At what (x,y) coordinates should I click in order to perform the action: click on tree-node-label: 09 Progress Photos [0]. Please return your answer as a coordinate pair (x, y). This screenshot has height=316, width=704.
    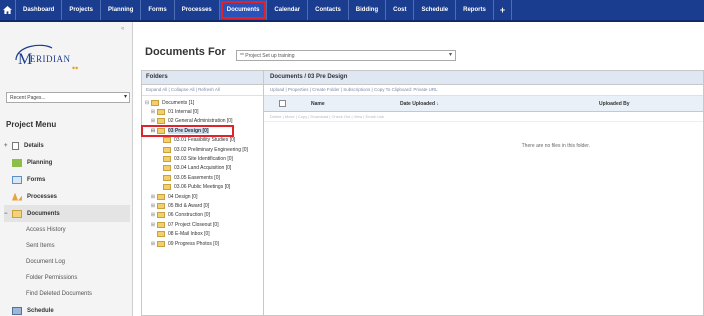
    Looking at the image, I should click on (193, 243).